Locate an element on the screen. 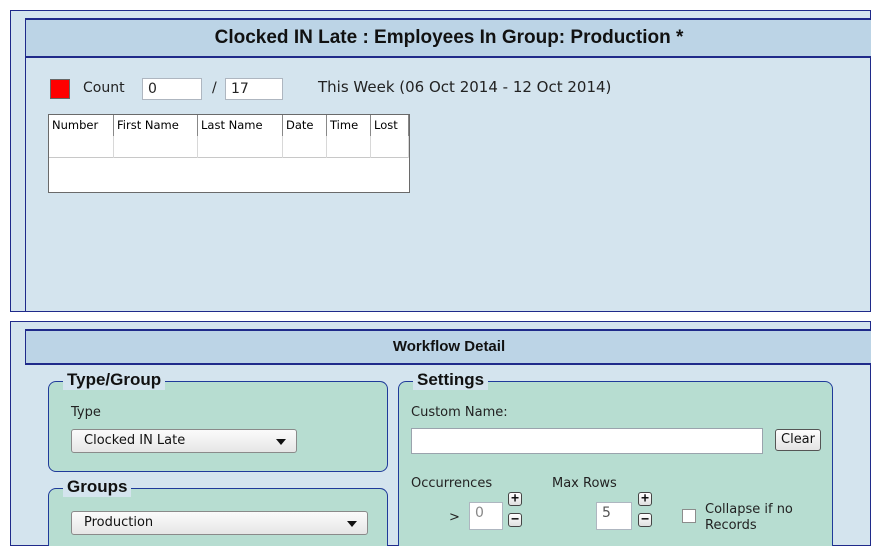 This screenshot has width=871, height=546. collapse-label-line1: Collapse if no is located at coordinates (749, 509).